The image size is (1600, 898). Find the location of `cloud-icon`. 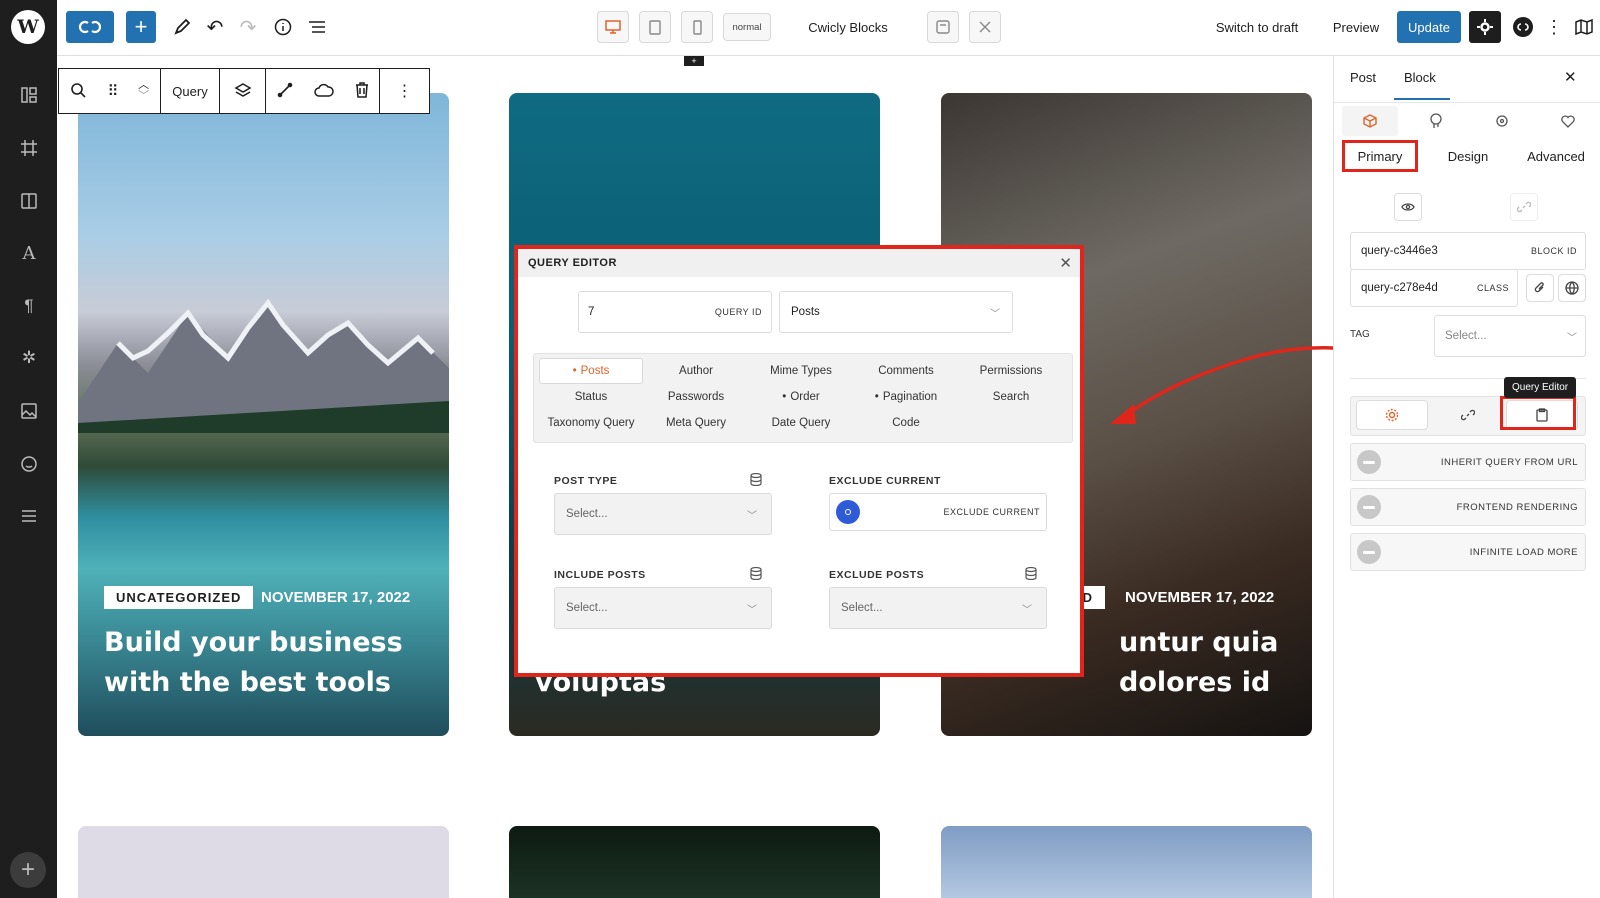

cloud-icon is located at coordinates (323, 91).